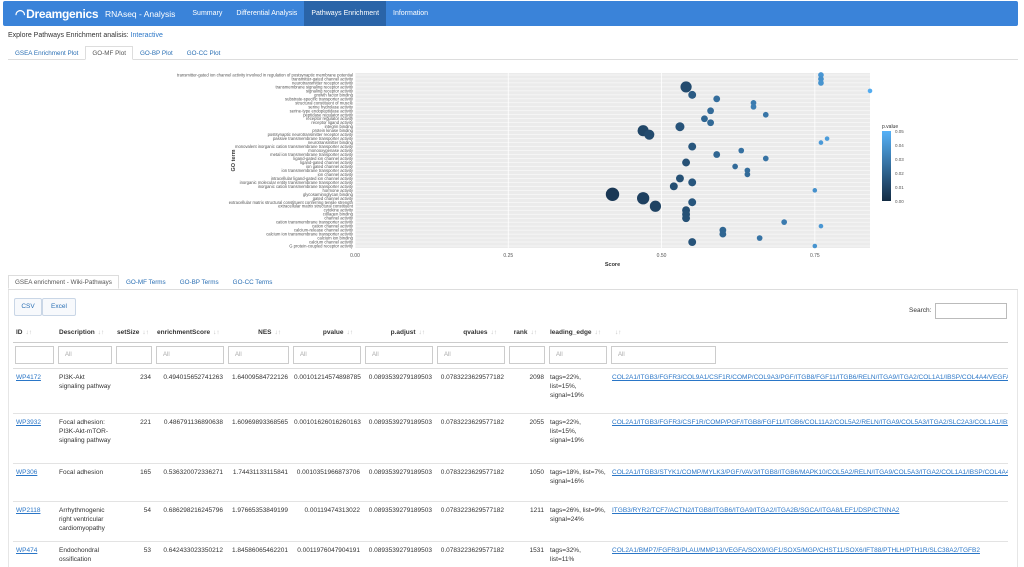 Image resolution: width=1024 pixels, height=567 pixels. What do you see at coordinates (578, 333) in the screenshot?
I see `col-header-leading-edge: leading_edge ↓↑` at bounding box center [578, 333].